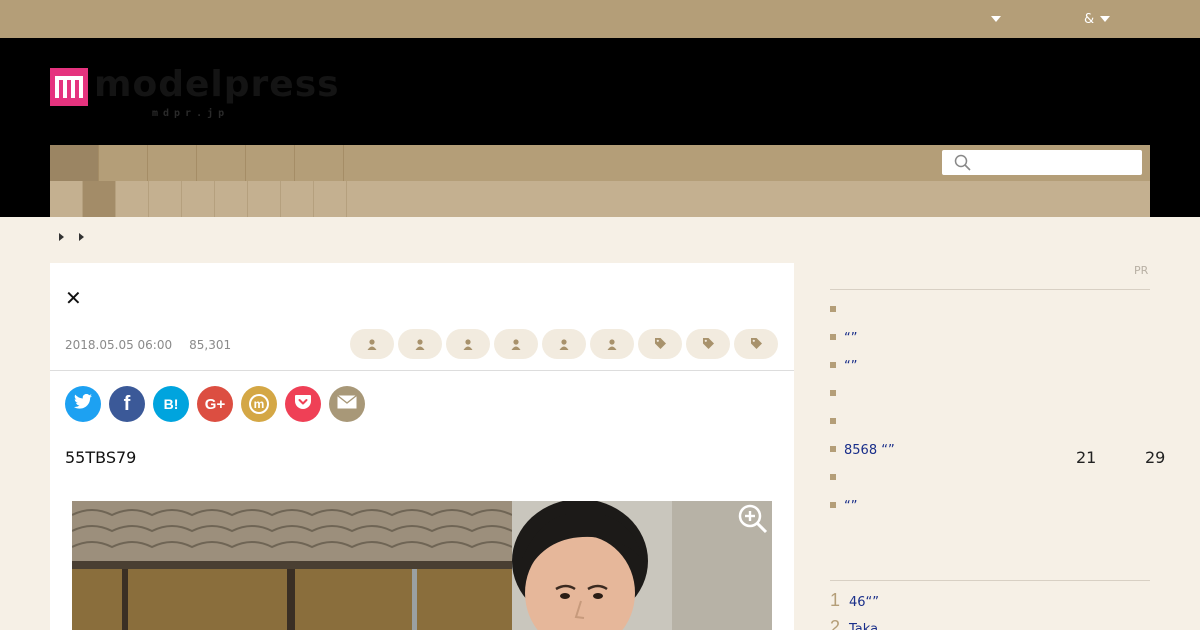  Describe the element at coordinates (600, 199) in the screenshot. I see `secondary-nav` at that location.